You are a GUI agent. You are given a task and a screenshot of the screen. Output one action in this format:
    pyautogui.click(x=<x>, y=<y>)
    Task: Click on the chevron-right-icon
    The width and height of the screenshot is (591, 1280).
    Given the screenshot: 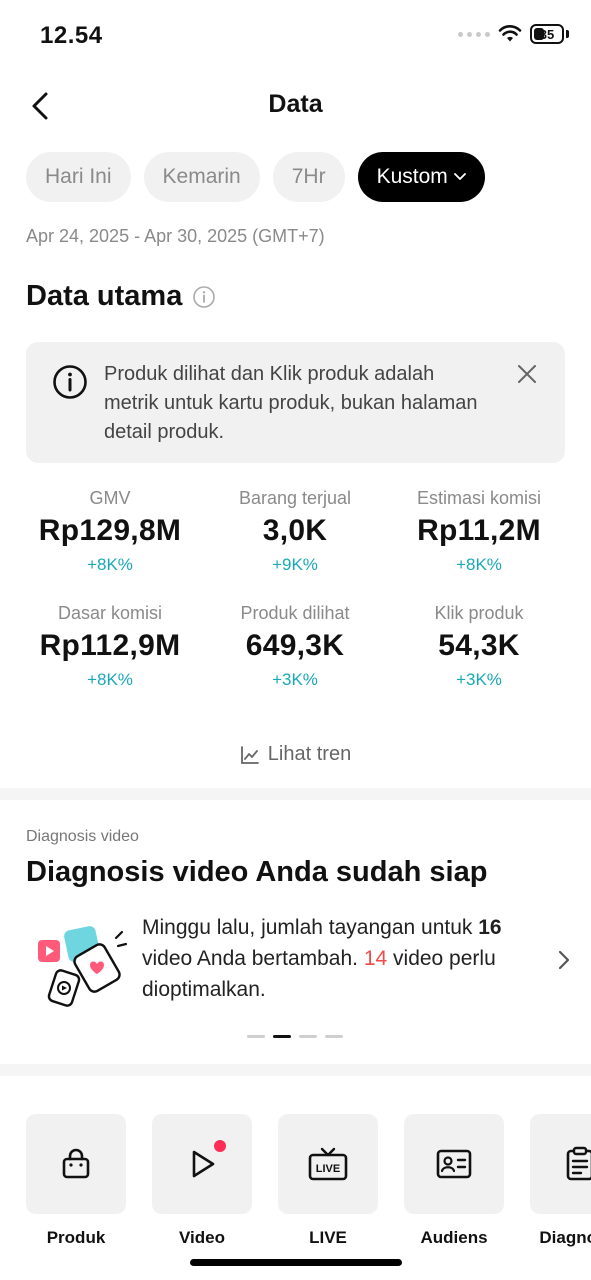 What is the action you would take?
    pyautogui.click(x=564, y=960)
    